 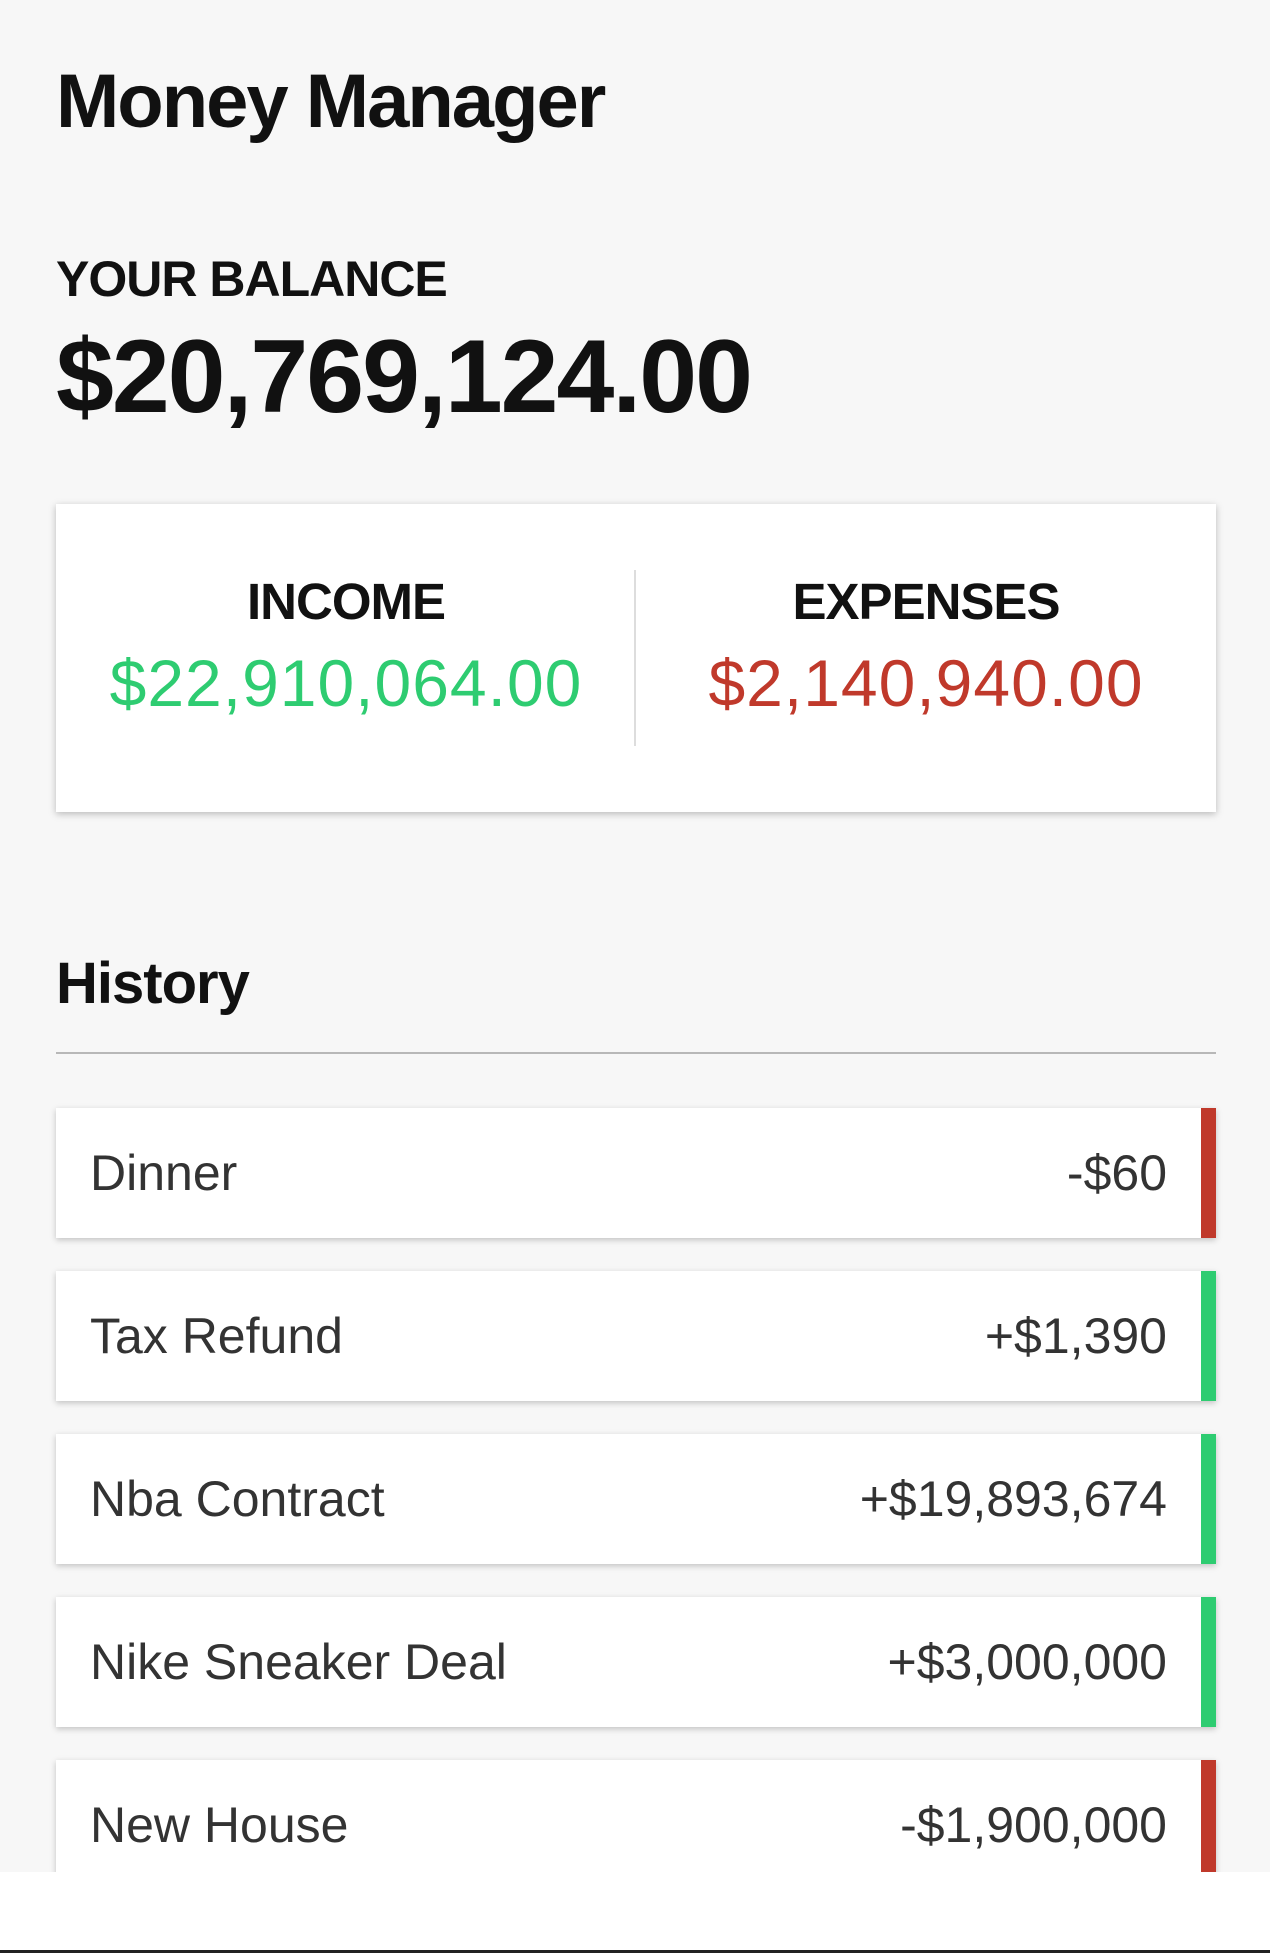 I want to click on history-item-nba-contract: Nba Contract +$19,893,674, so click(x=636, y=1499).